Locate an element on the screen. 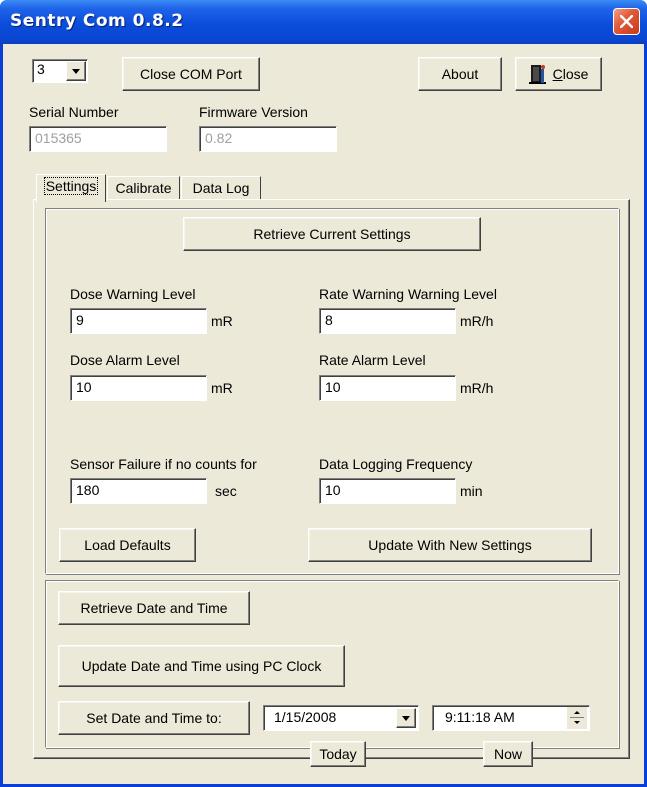 The width and height of the screenshot is (647, 787). com-port-select: 3 is located at coordinates (60, 71).